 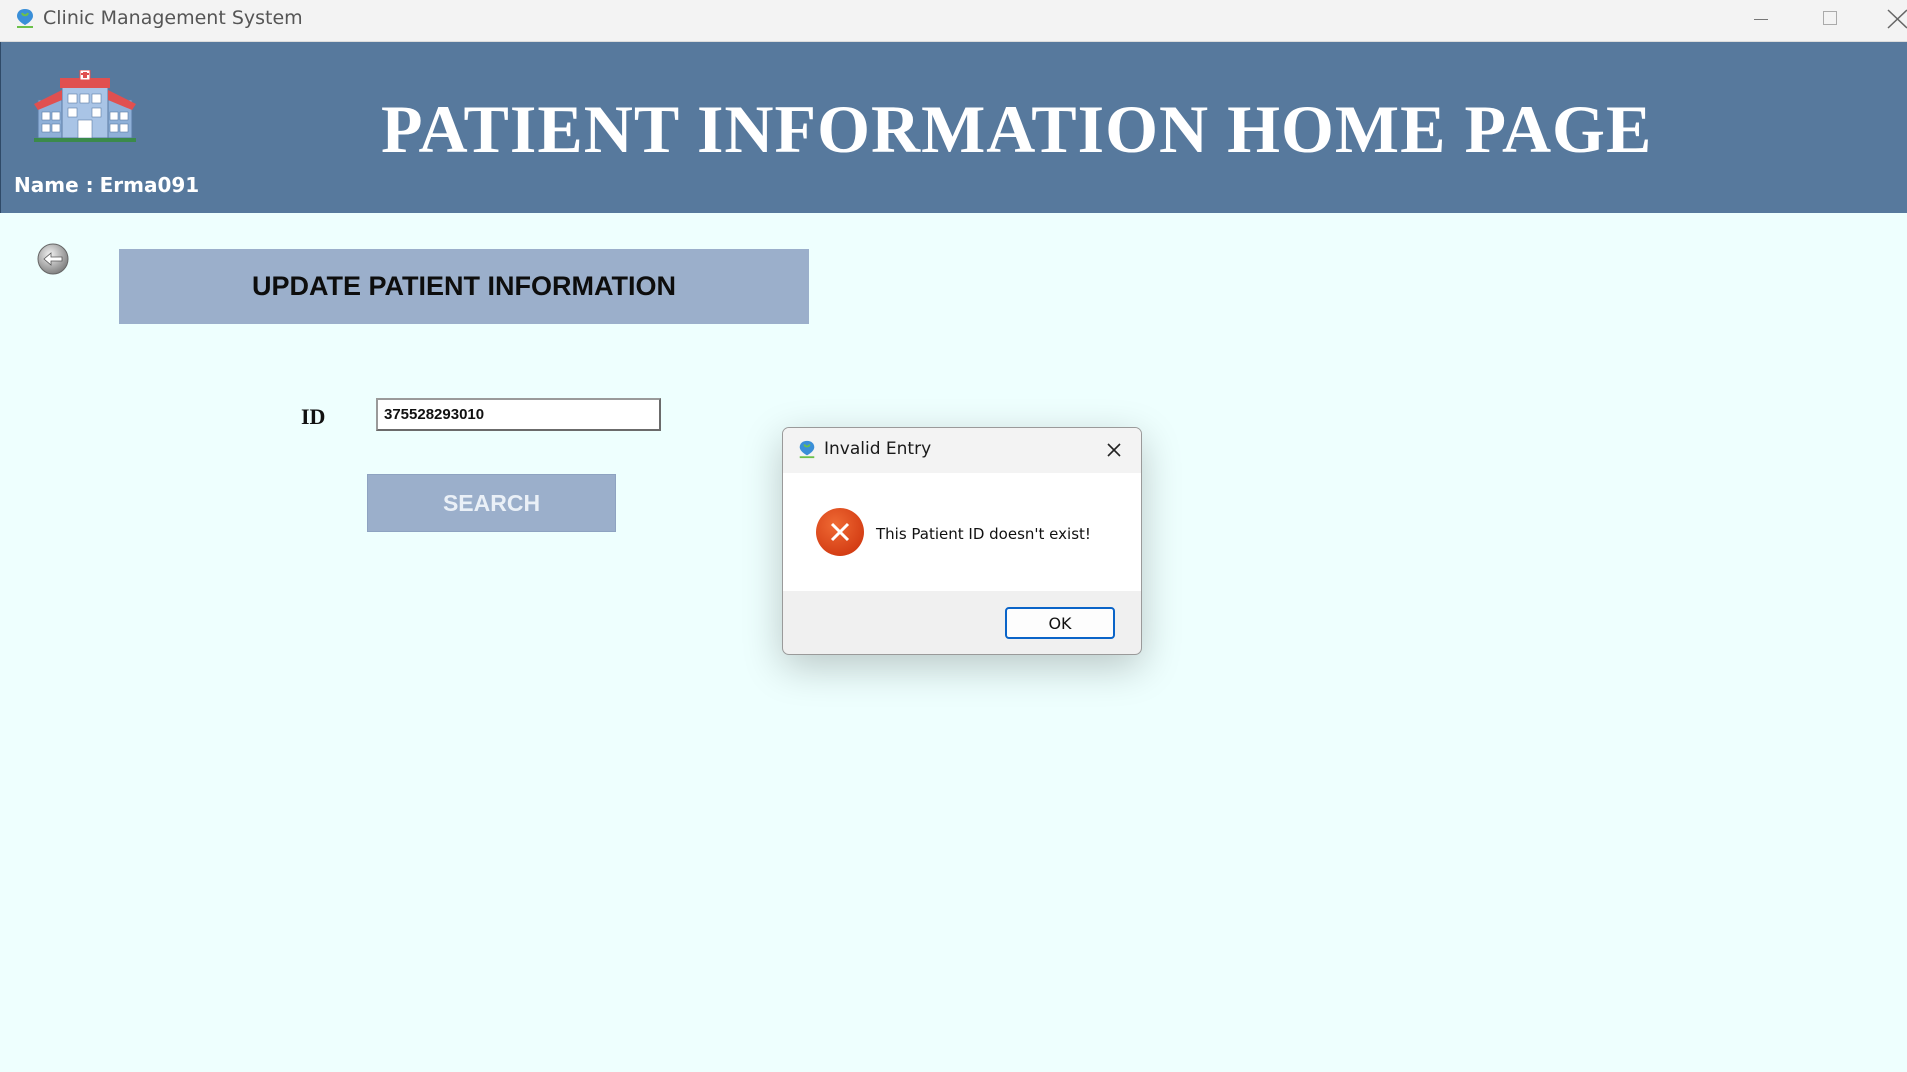 I want to click on user-name-line: Name : Erma091, so click(x=109, y=185).